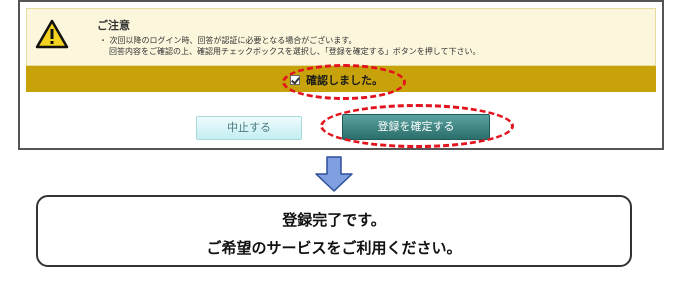  I want to click on completion-message-line-1: 登録完了です。, so click(334, 220).